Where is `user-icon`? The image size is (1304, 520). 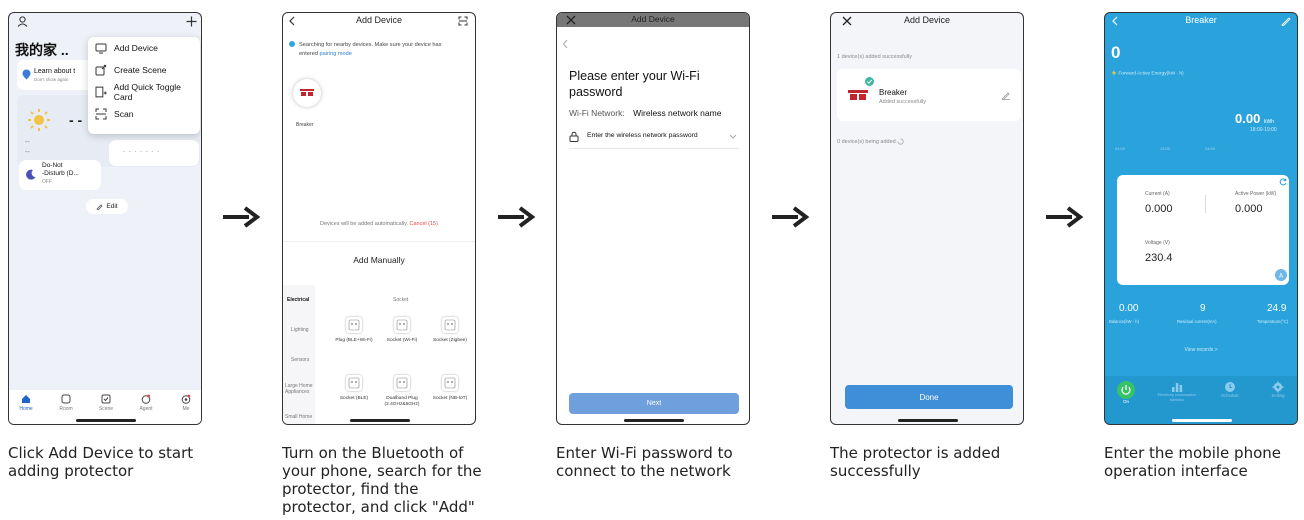
user-icon is located at coordinates (22, 21).